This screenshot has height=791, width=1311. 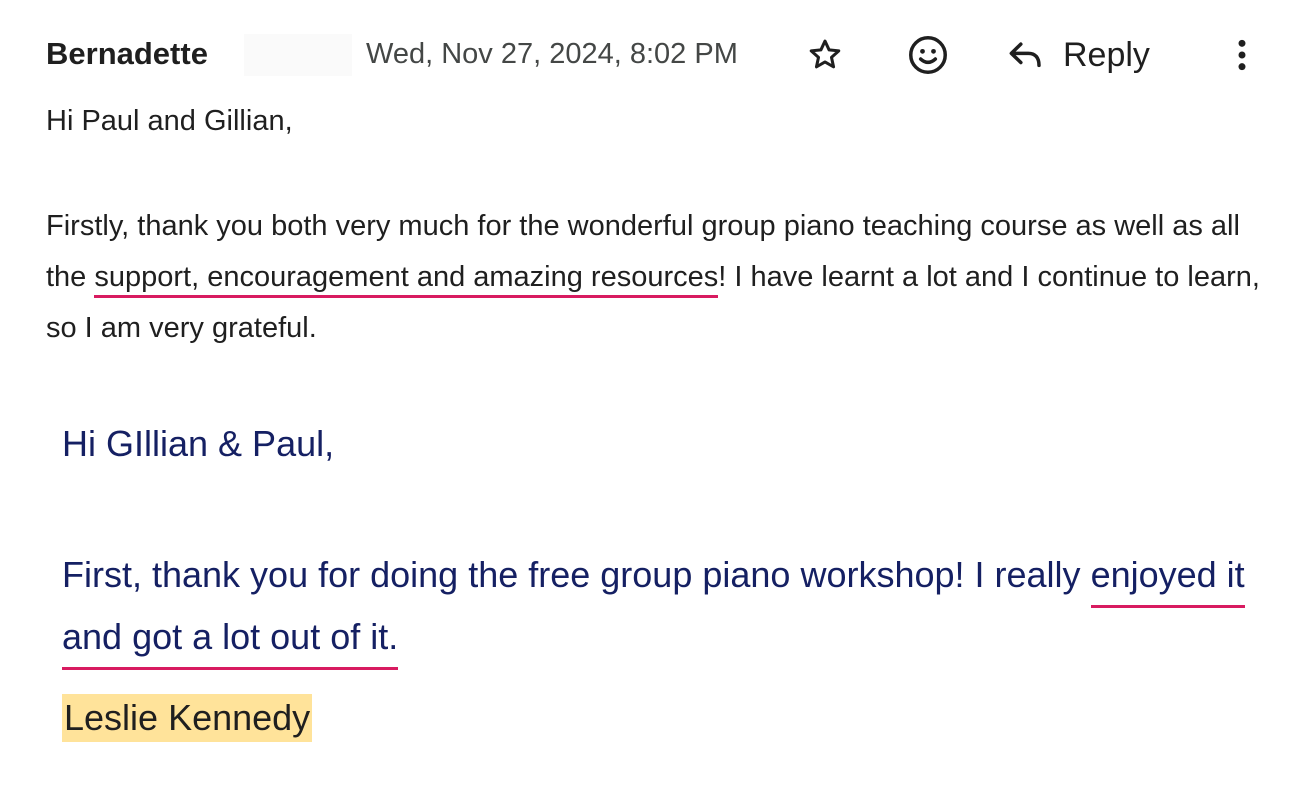 I want to click on star-icon, so click(x=825, y=54).